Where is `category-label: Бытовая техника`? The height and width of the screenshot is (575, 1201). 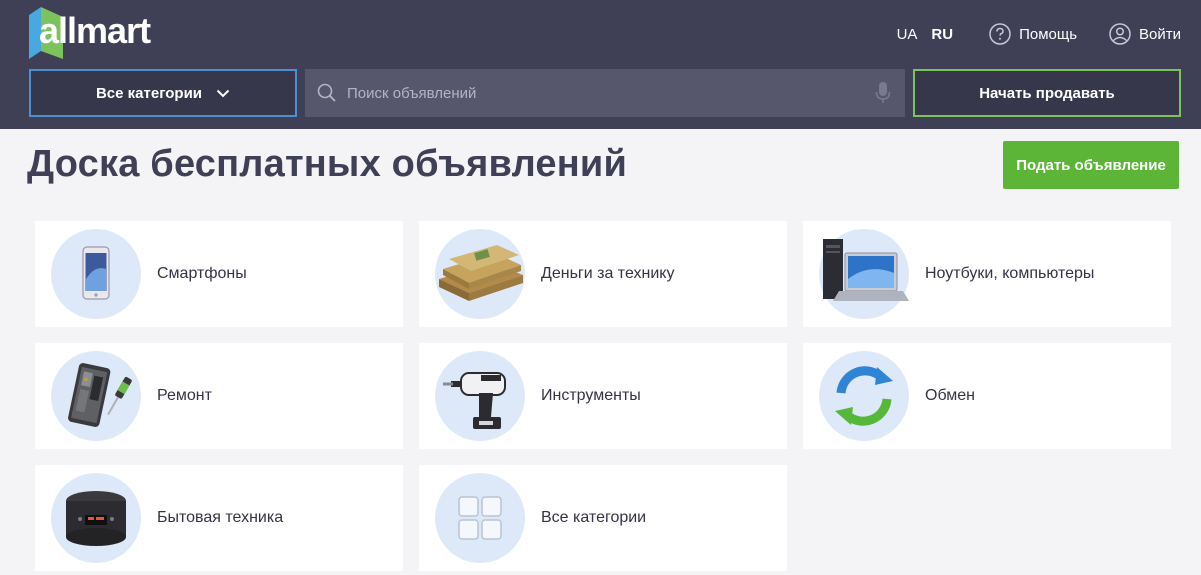 category-label: Бытовая техника is located at coordinates (220, 517).